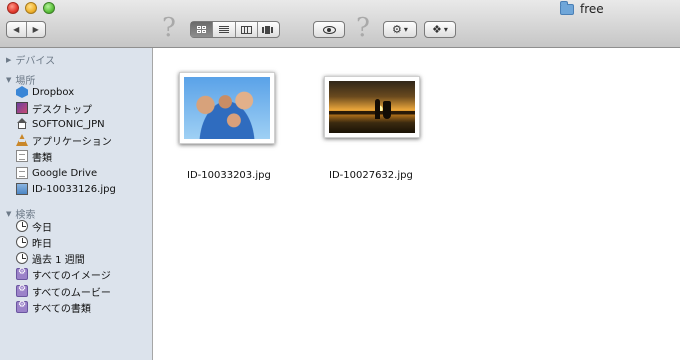  I want to click on sidebar-section-devices: ▶ デバイス, so click(31, 60).